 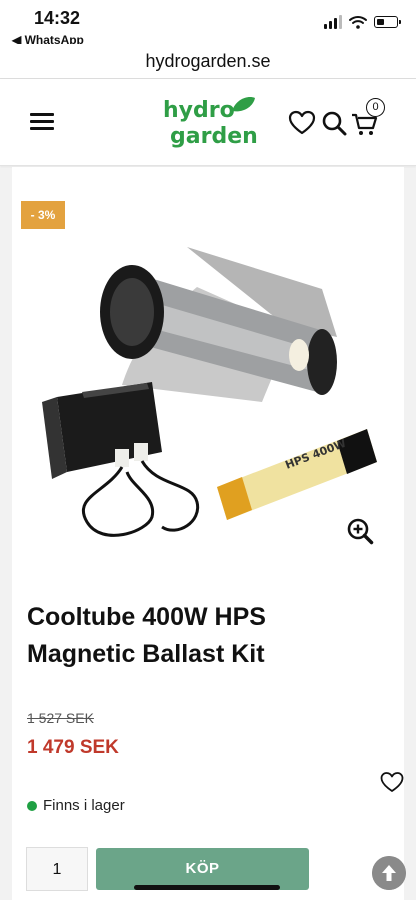 I want to click on hps-lamp-box: HPS 400W, so click(x=297, y=474).